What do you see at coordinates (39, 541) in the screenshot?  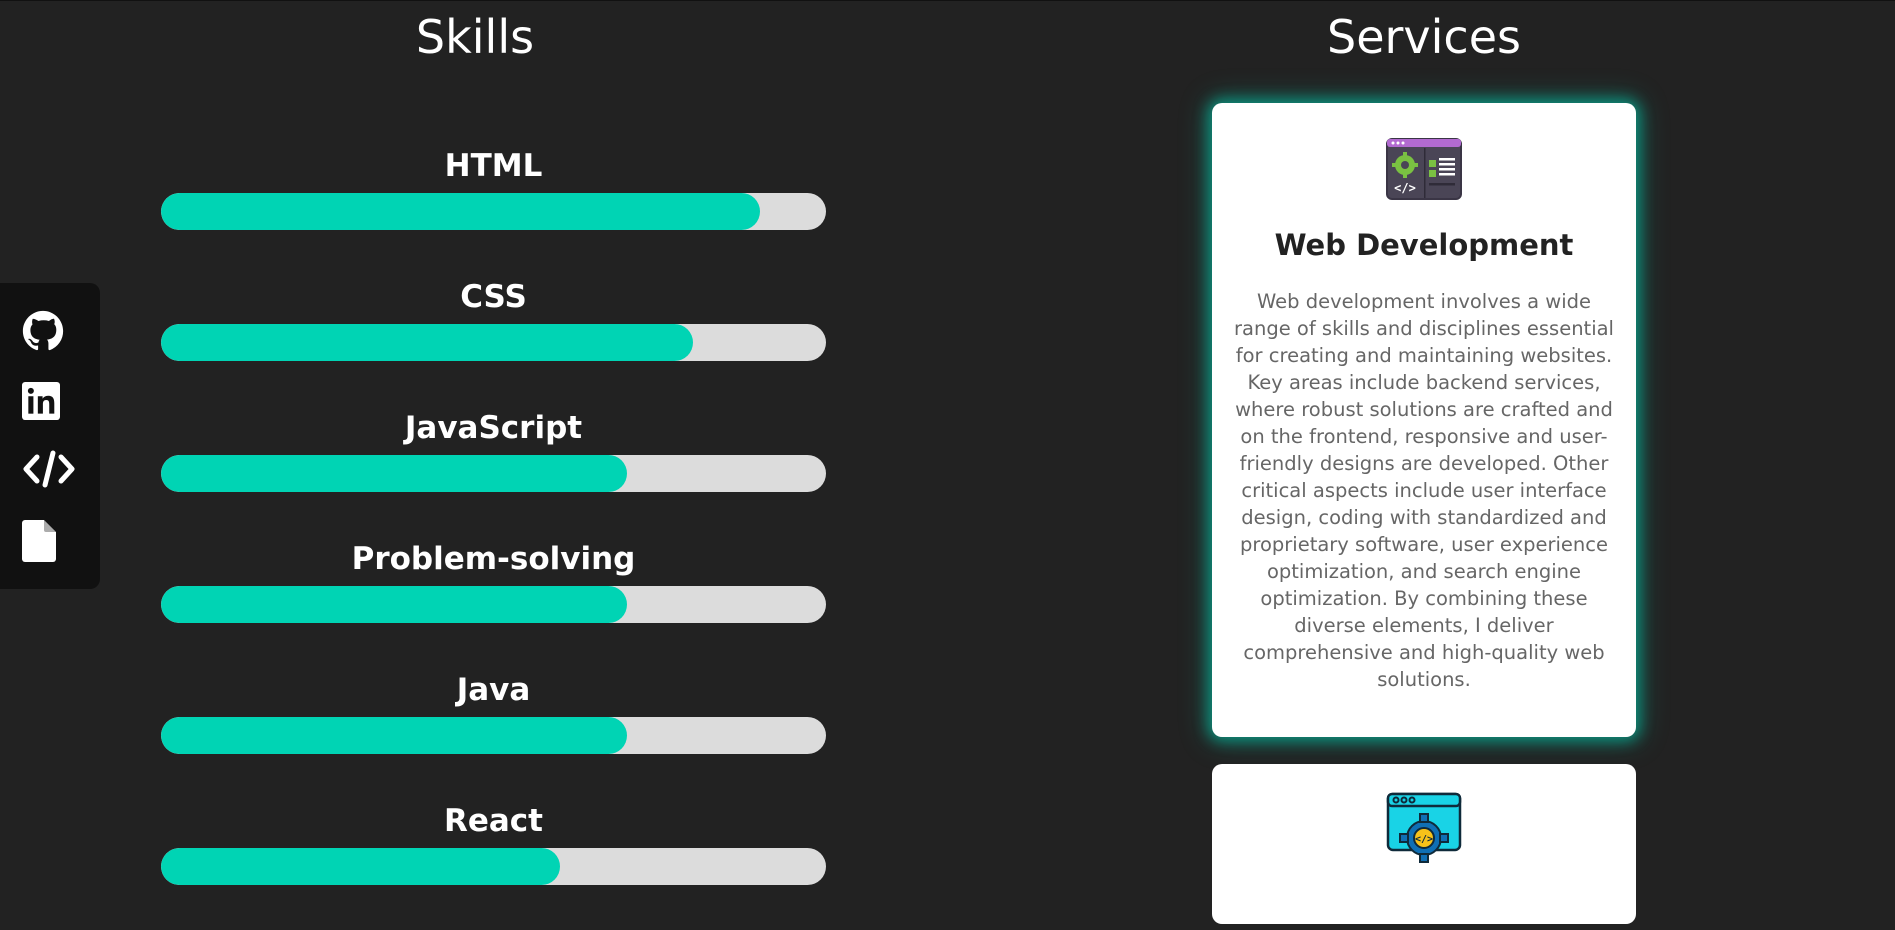 I see `document-icon` at bounding box center [39, 541].